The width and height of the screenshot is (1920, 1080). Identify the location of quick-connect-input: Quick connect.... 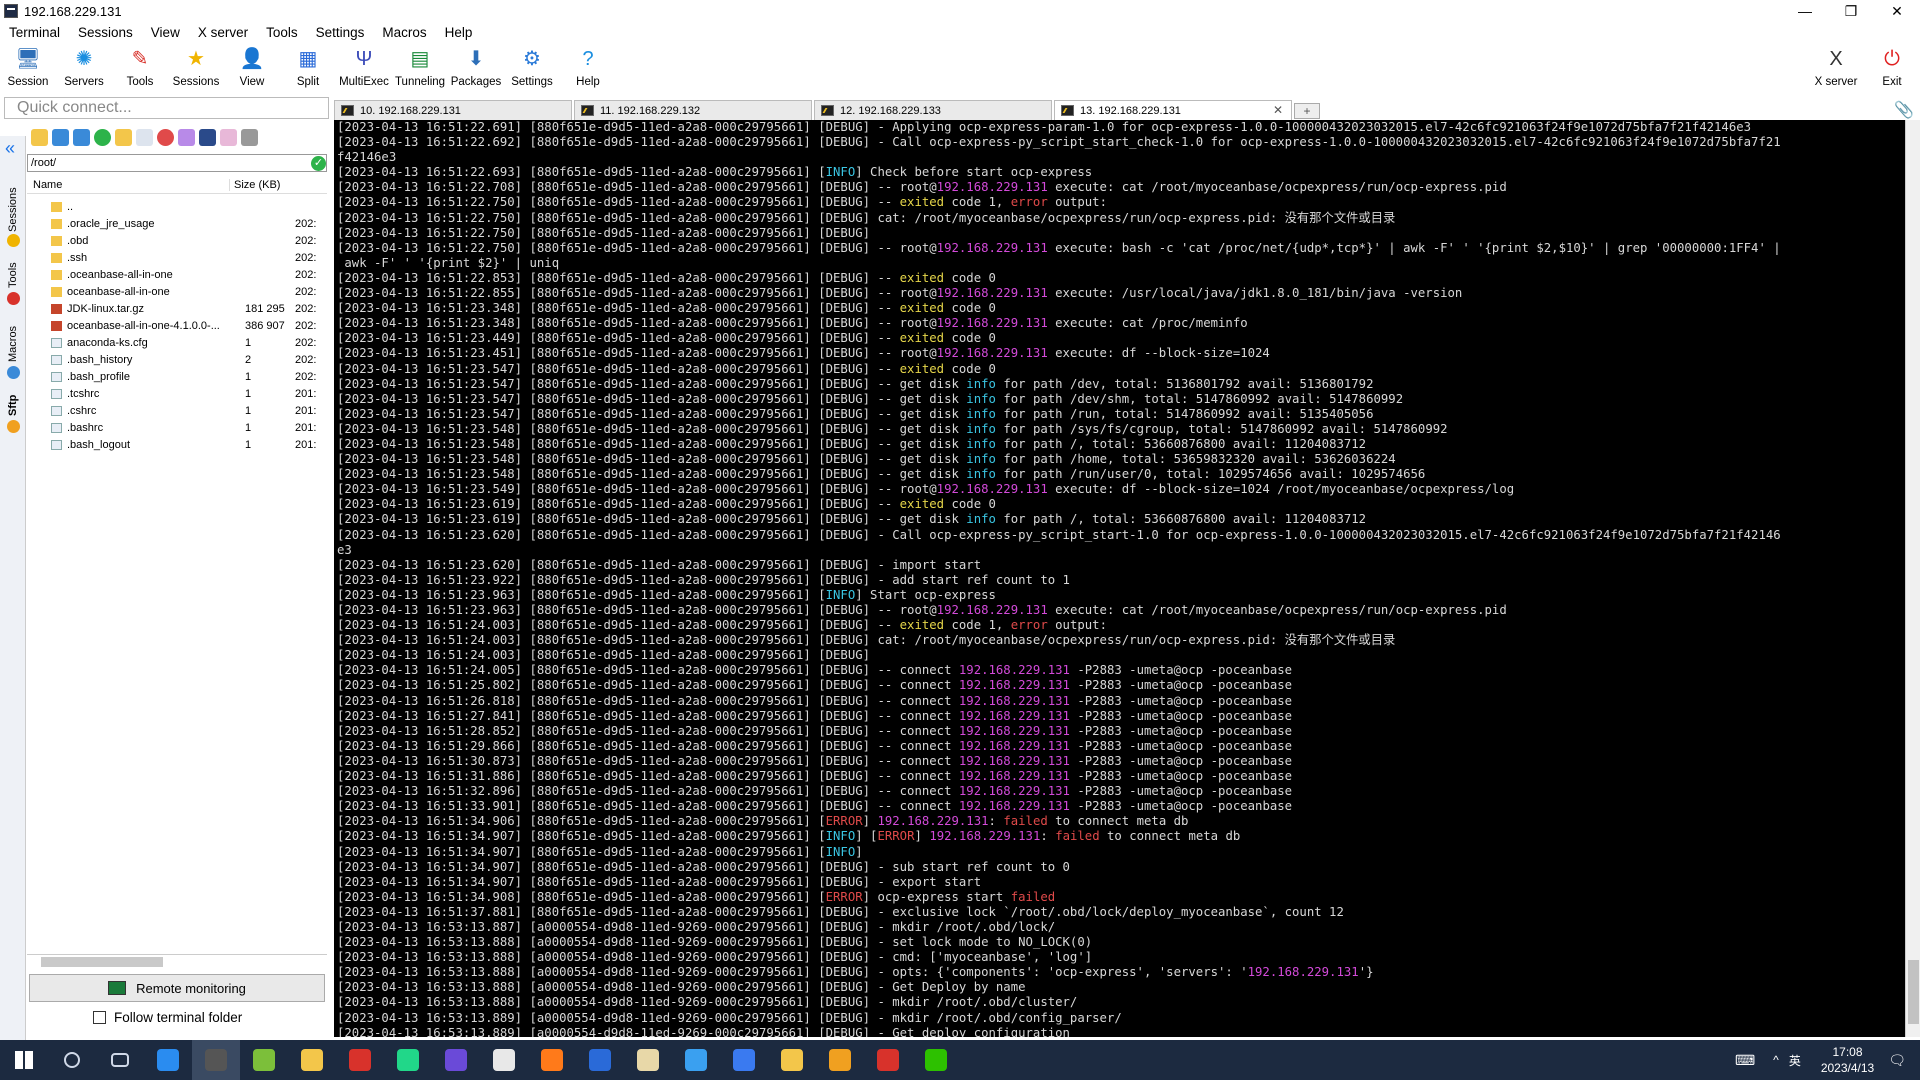
(166, 108).